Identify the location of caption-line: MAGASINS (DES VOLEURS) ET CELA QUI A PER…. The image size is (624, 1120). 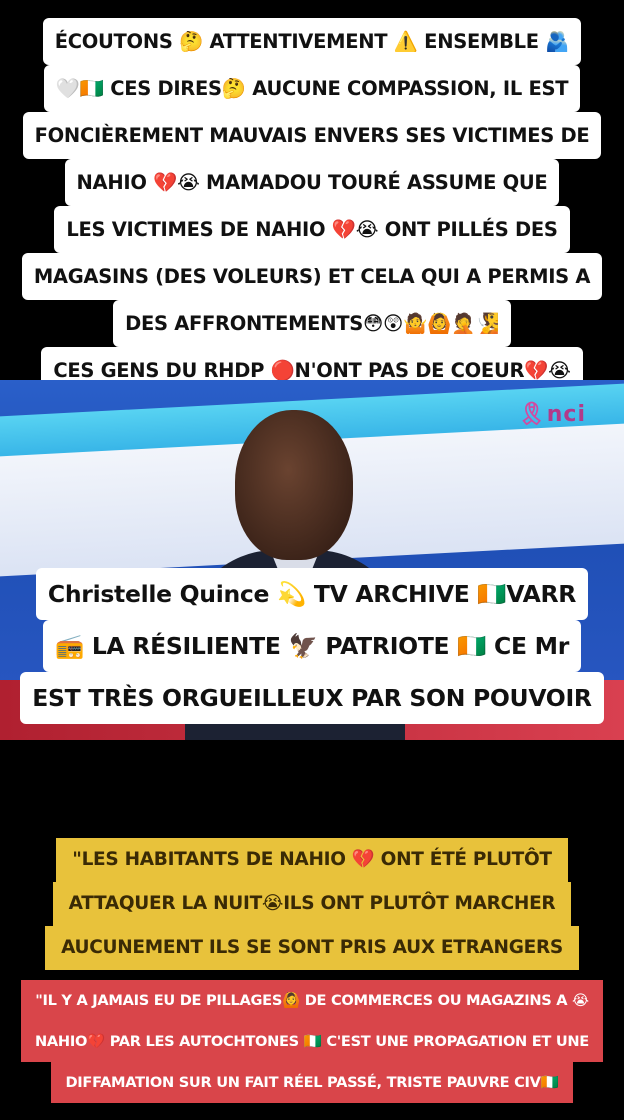
(312, 276).